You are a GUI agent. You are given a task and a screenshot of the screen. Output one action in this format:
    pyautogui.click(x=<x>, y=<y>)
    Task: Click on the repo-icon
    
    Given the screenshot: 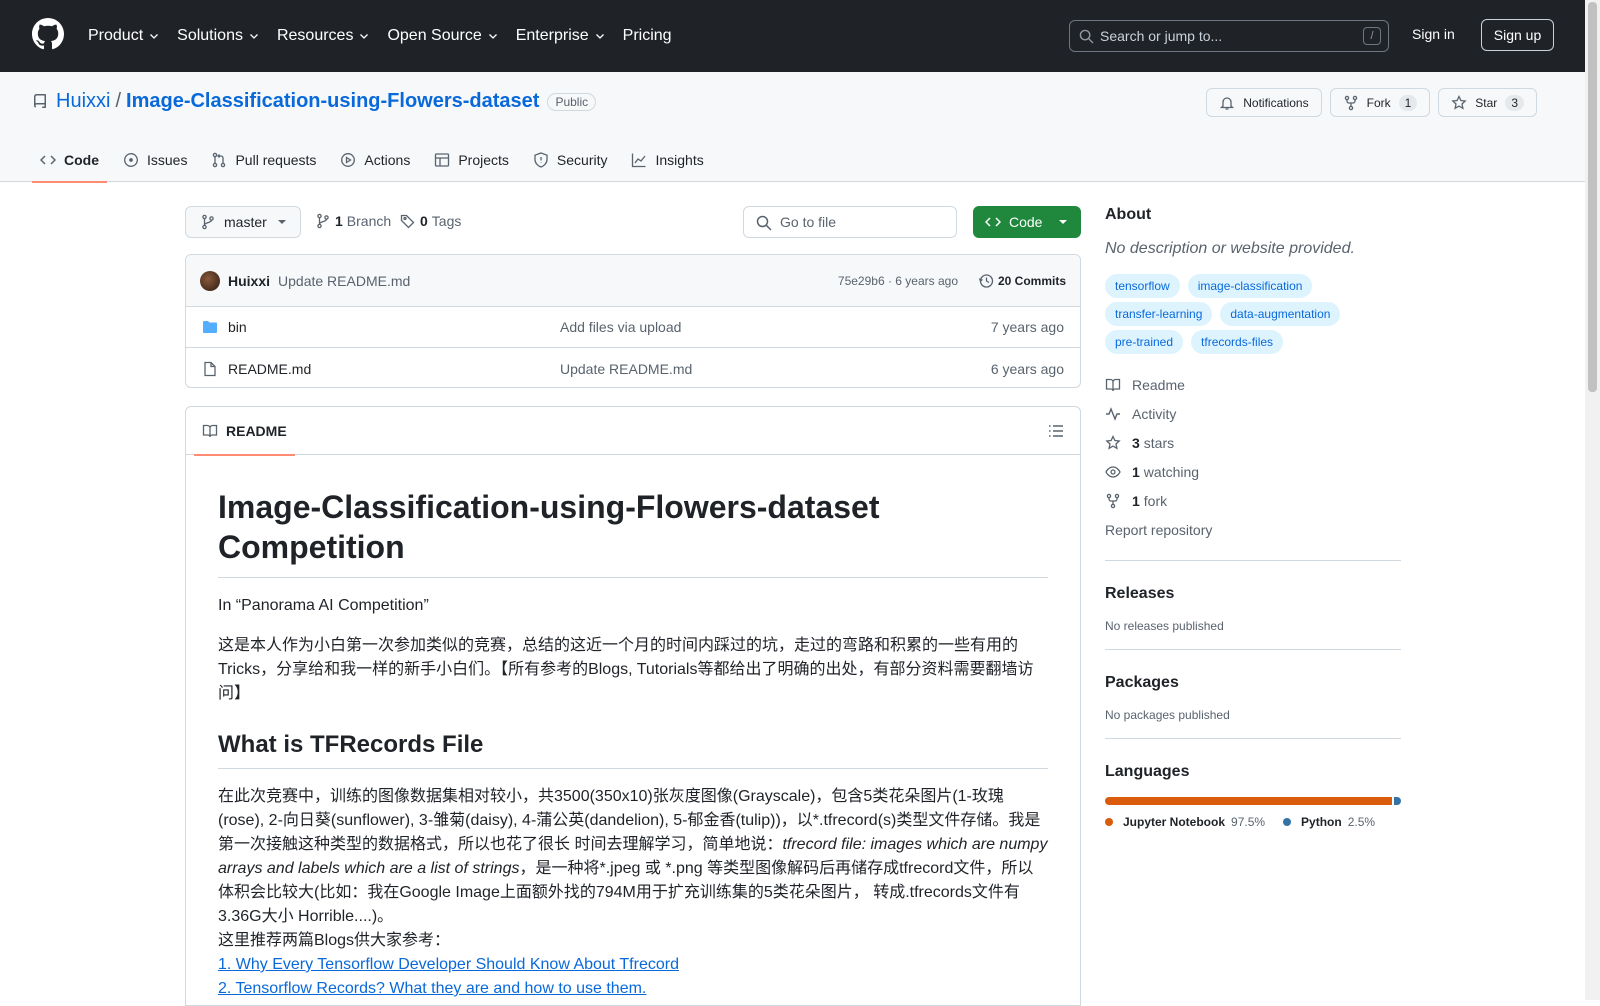 What is the action you would take?
    pyautogui.click(x=39, y=100)
    